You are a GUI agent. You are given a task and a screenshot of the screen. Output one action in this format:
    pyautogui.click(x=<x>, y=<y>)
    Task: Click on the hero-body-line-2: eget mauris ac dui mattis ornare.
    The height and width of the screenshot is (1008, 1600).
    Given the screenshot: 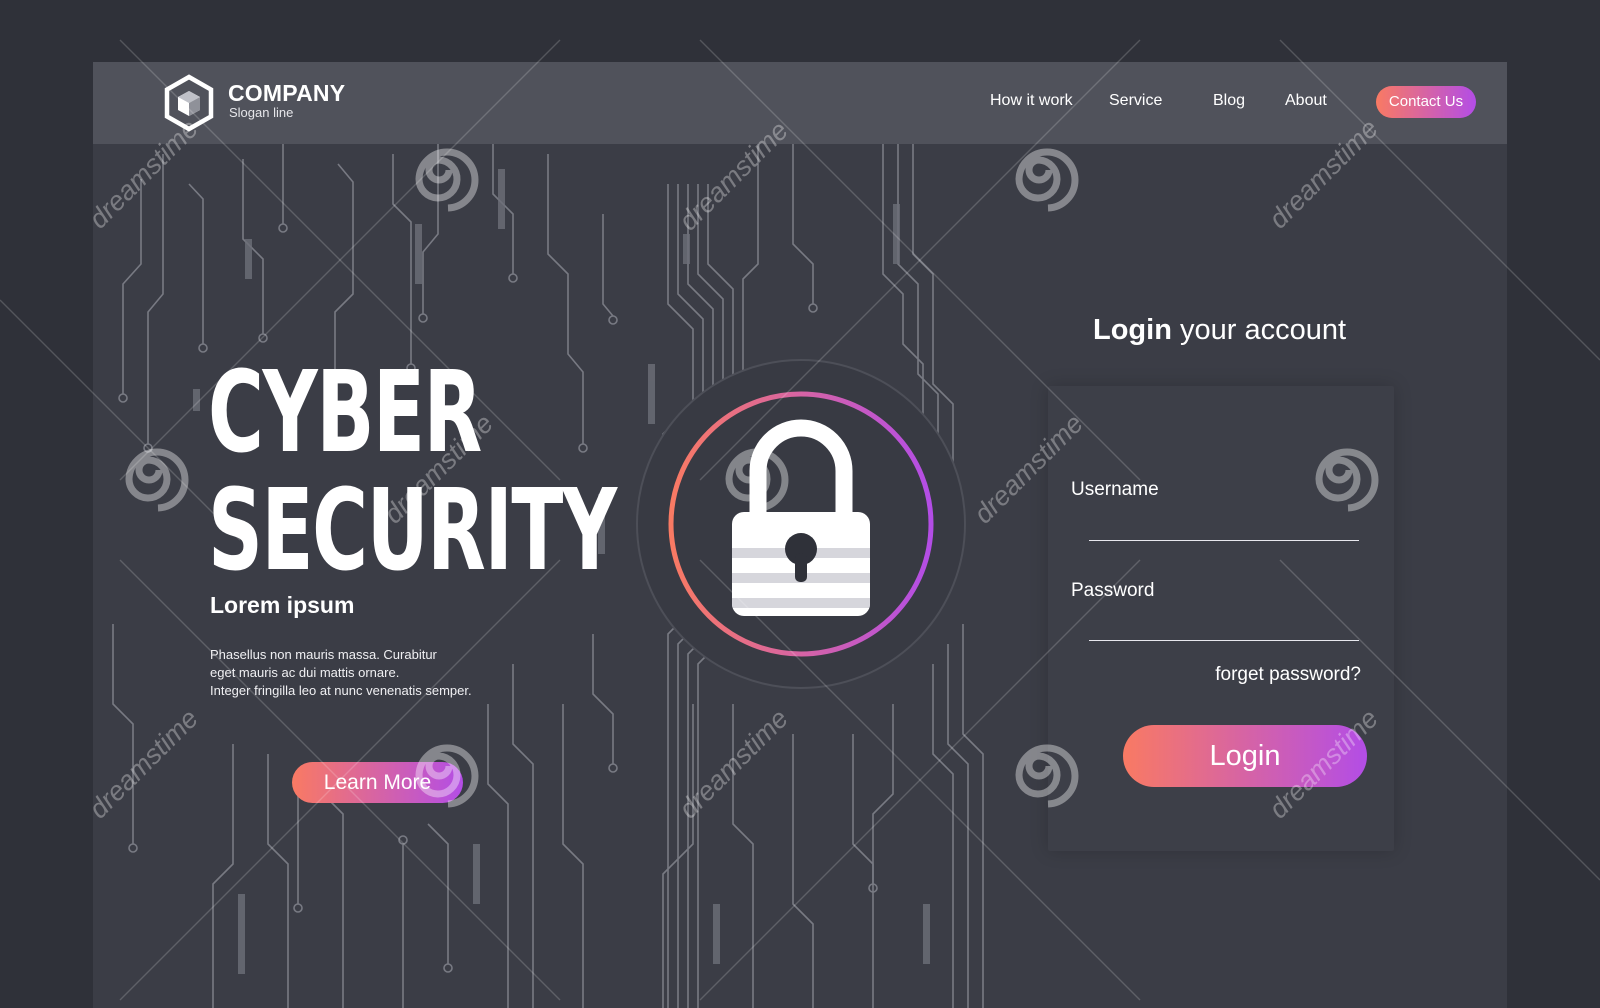 What is the action you would take?
    pyautogui.click(x=305, y=672)
    